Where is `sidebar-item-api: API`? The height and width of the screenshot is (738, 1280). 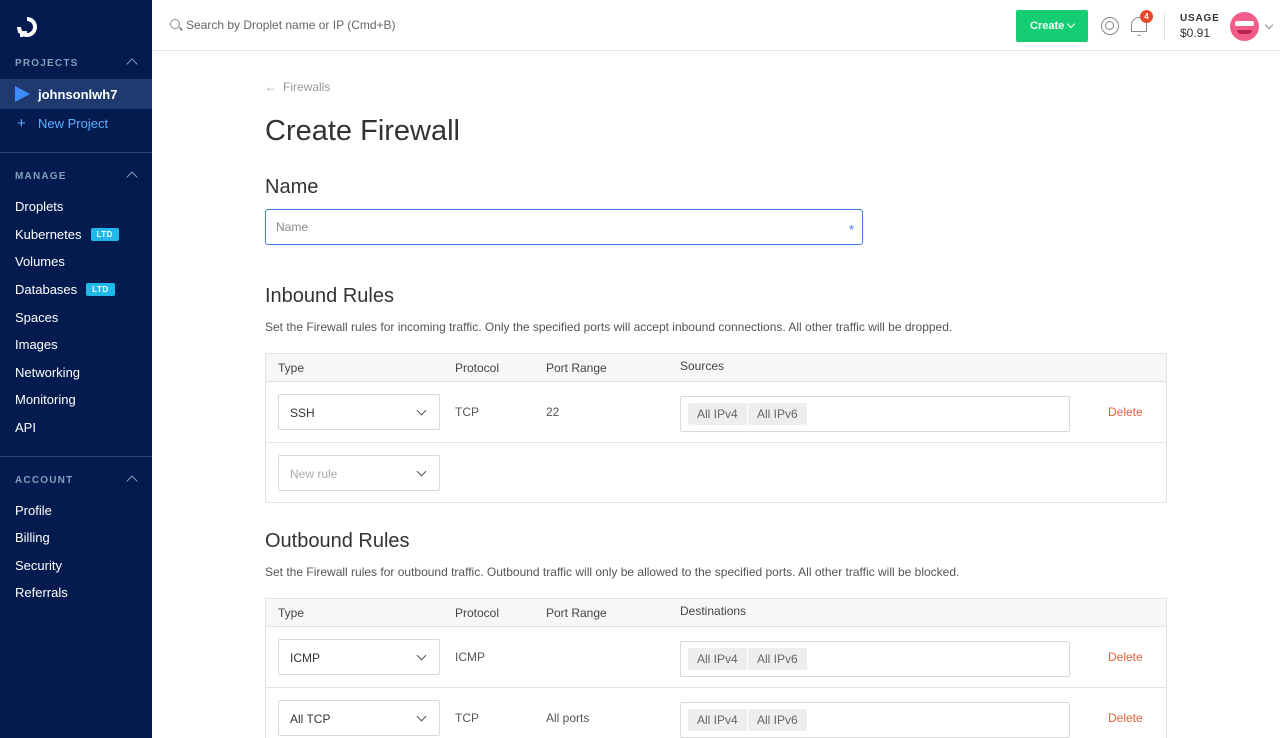 sidebar-item-api: API is located at coordinates (25, 427).